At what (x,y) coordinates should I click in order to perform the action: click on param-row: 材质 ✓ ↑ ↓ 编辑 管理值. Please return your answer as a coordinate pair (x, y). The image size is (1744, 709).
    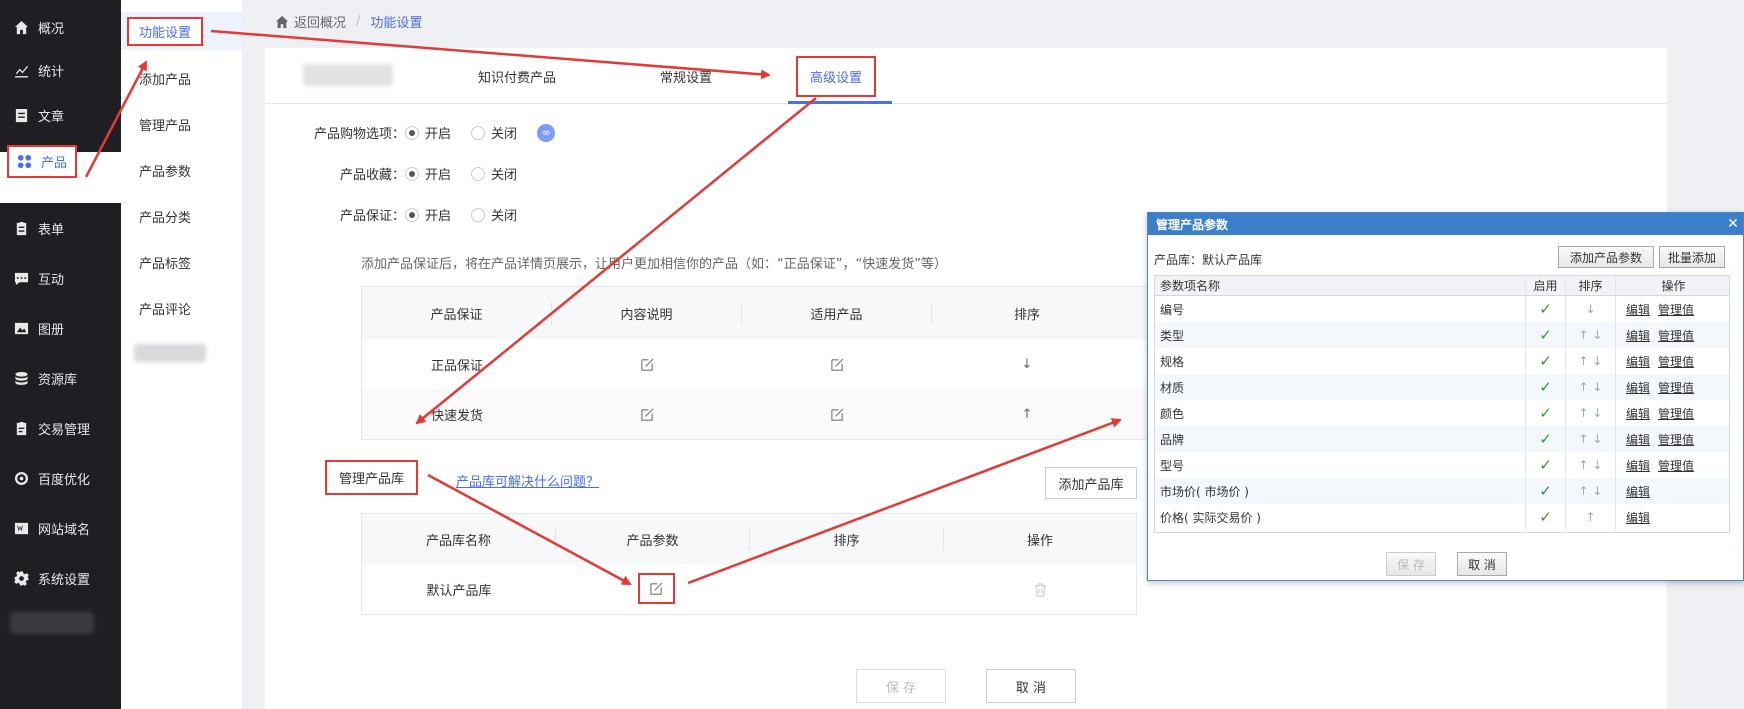
    Looking at the image, I should click on (1442, 387).